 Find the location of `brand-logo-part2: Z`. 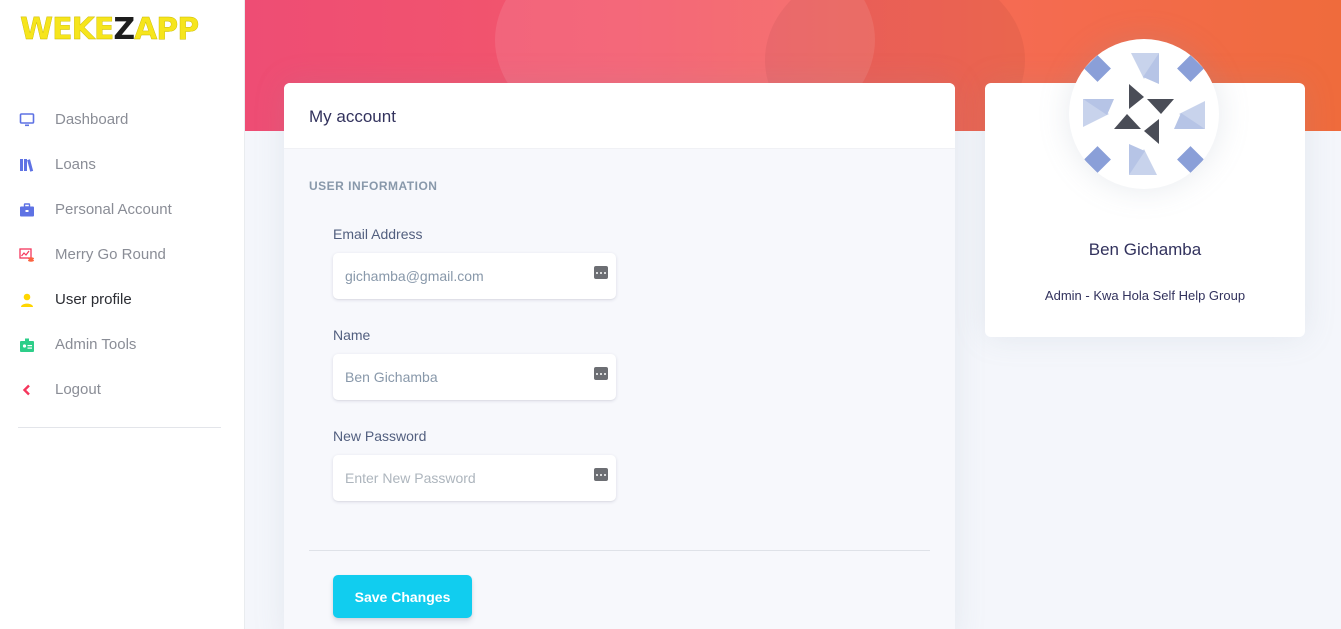

brand-logo-part2: Z is located at coordinates (124, 29).